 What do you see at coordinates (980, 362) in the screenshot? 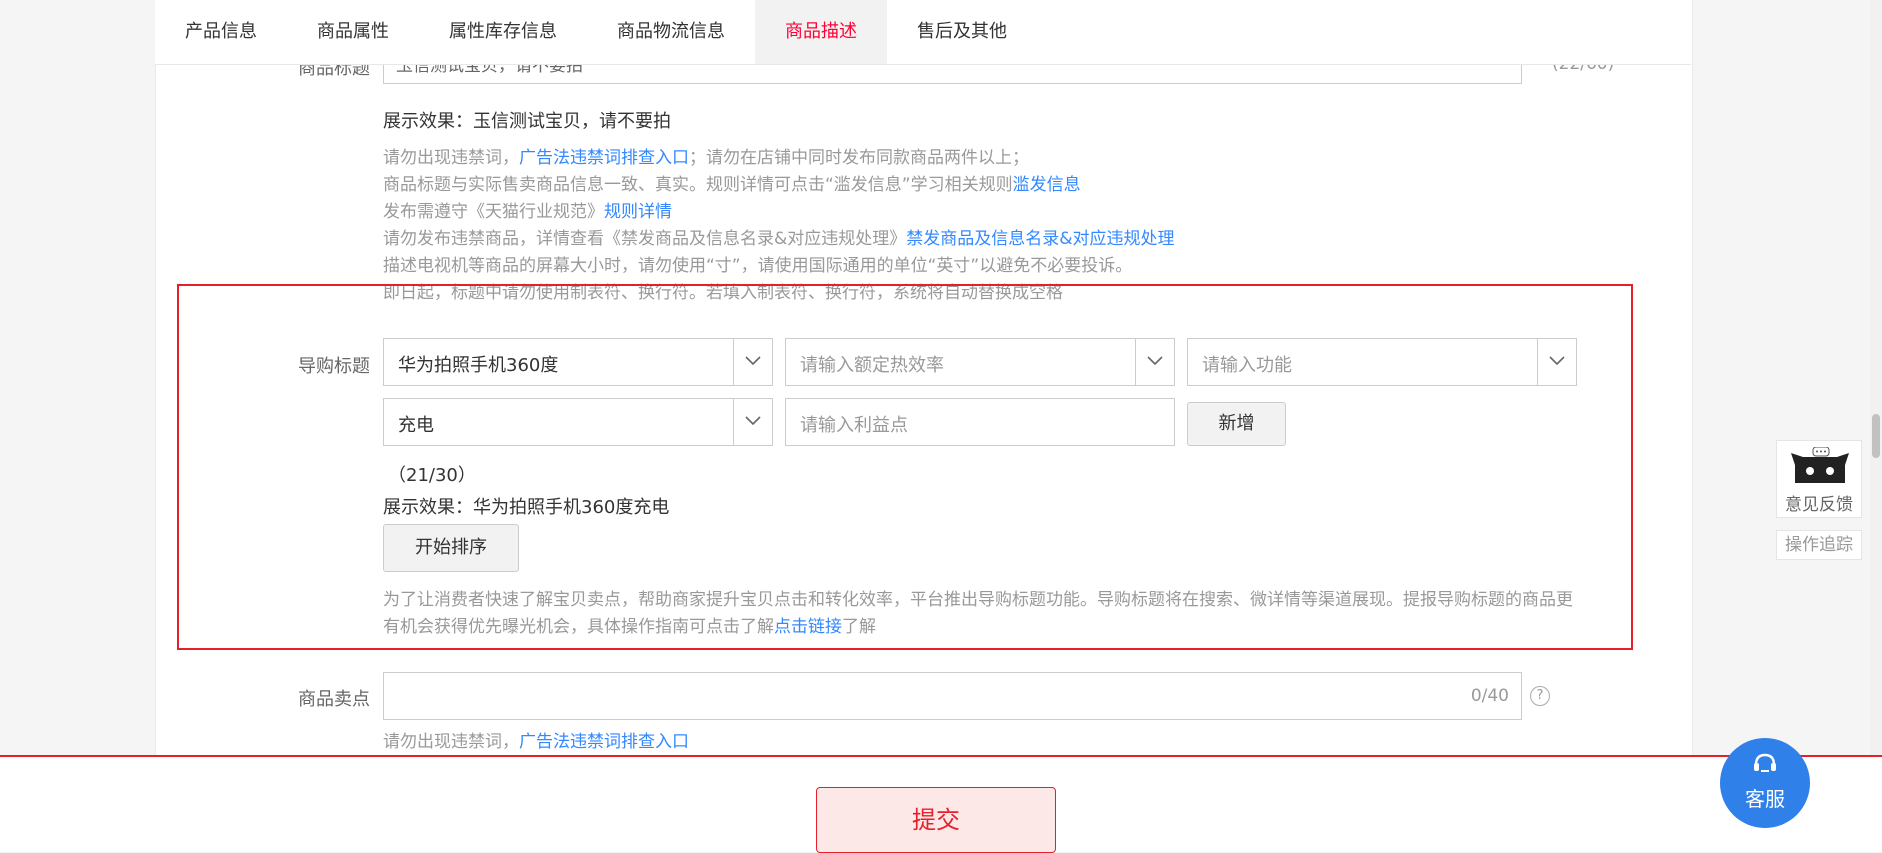
I see `guide-select-2: 请输入额定热效率` at bounding box center [980, 362].